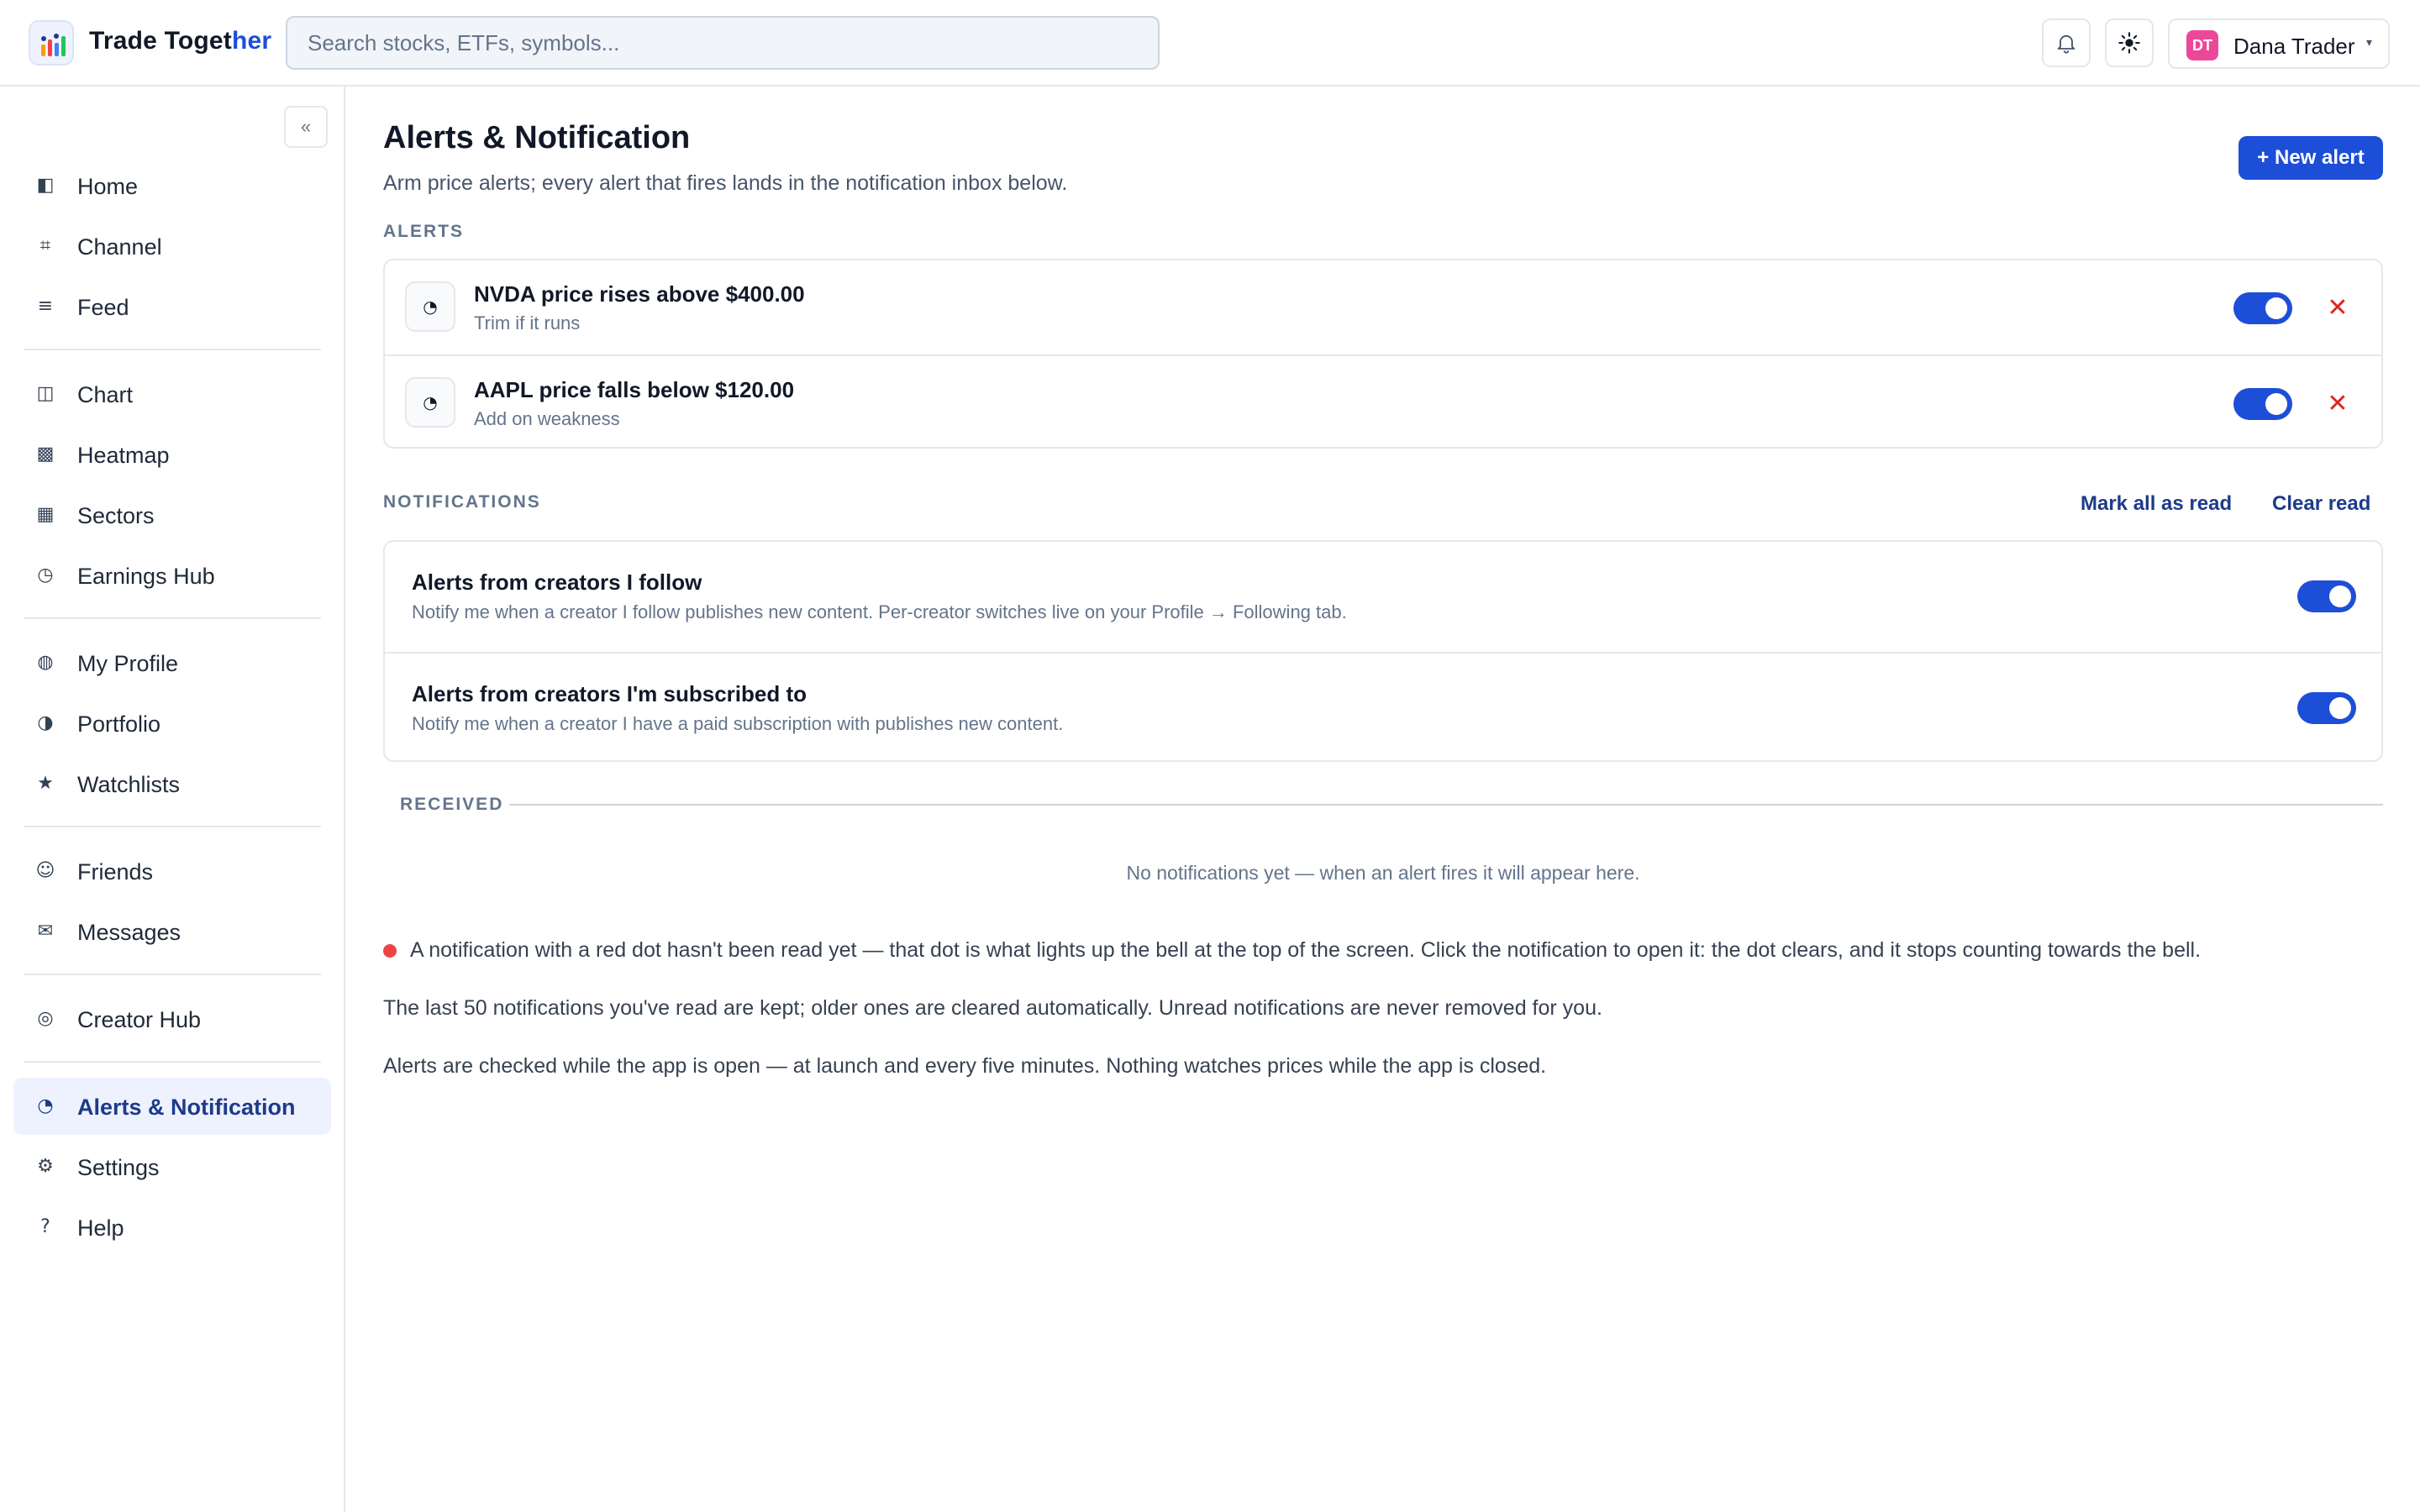  Describe the element at coordinates (45, 245) in the screenshot. I see `channel-icon: ⌗` at that location.